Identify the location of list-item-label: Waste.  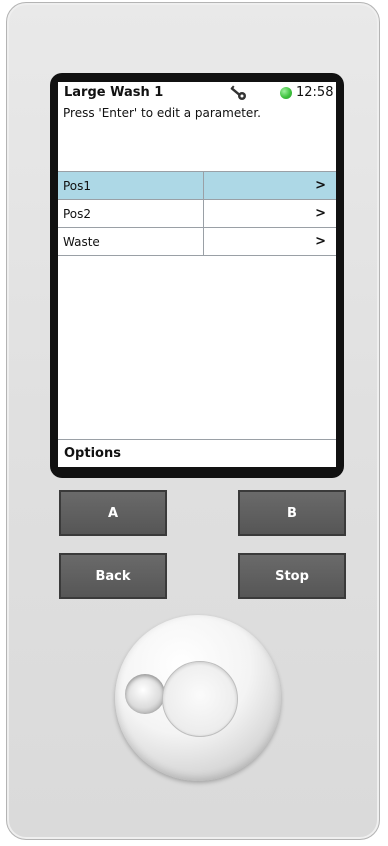
(81, 242).